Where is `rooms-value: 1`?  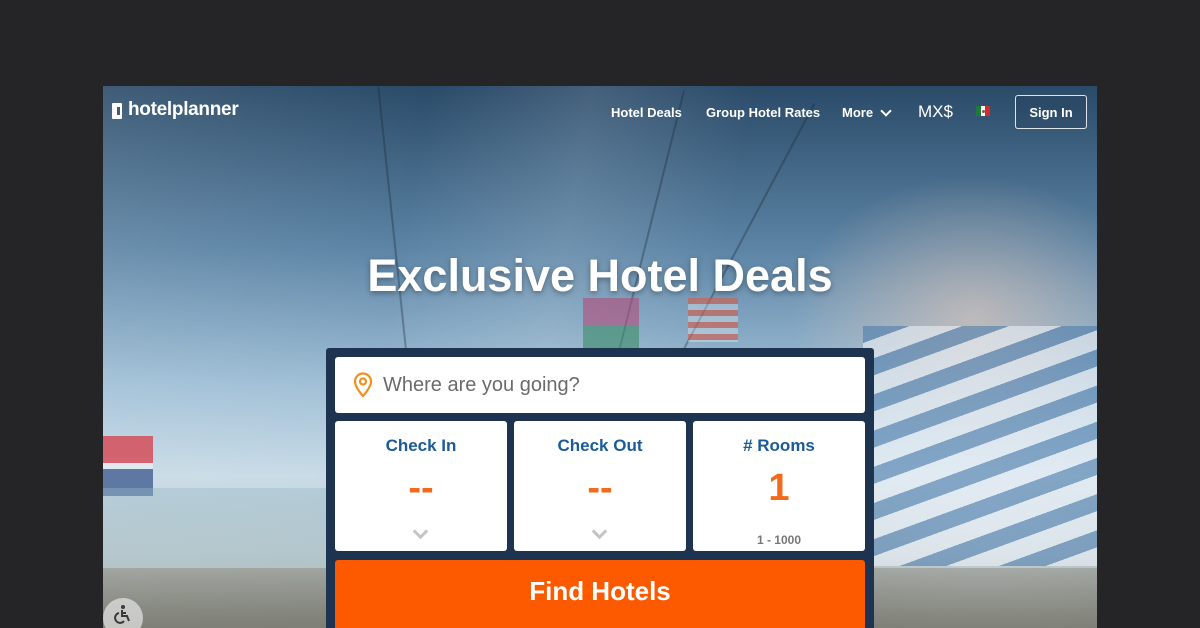 rooms-value: 1 is located at coordinates (779, 488).